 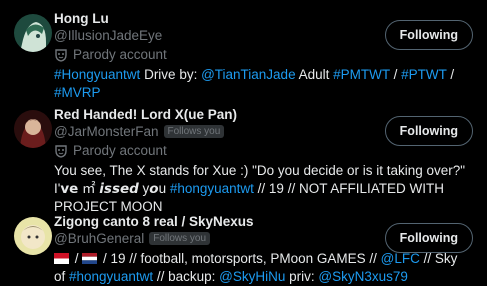 What do you see at coordinates (400, 258) in the screenshot?
I see `mention-link: @LFC` at bounding box center [400, 258].